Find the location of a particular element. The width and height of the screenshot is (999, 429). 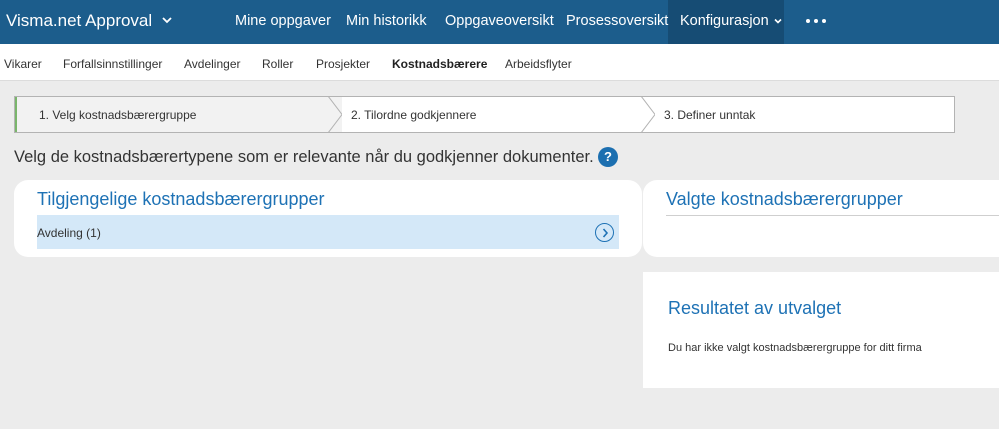

wizard-step-2-label: 2. Tilordne godkjennere is located at coordinates (414, 115).